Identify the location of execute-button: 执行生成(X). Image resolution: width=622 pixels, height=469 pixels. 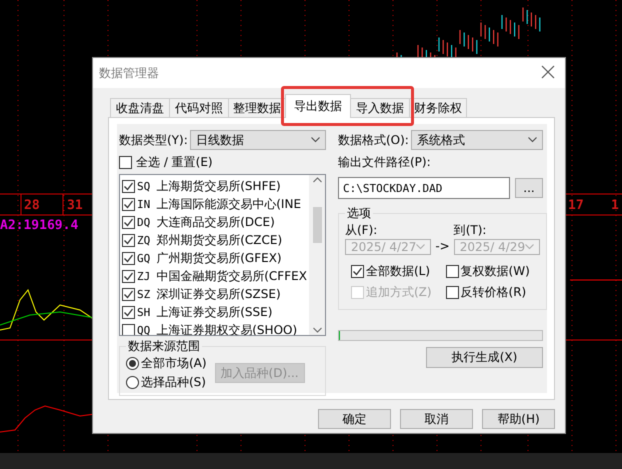
(484, 357).